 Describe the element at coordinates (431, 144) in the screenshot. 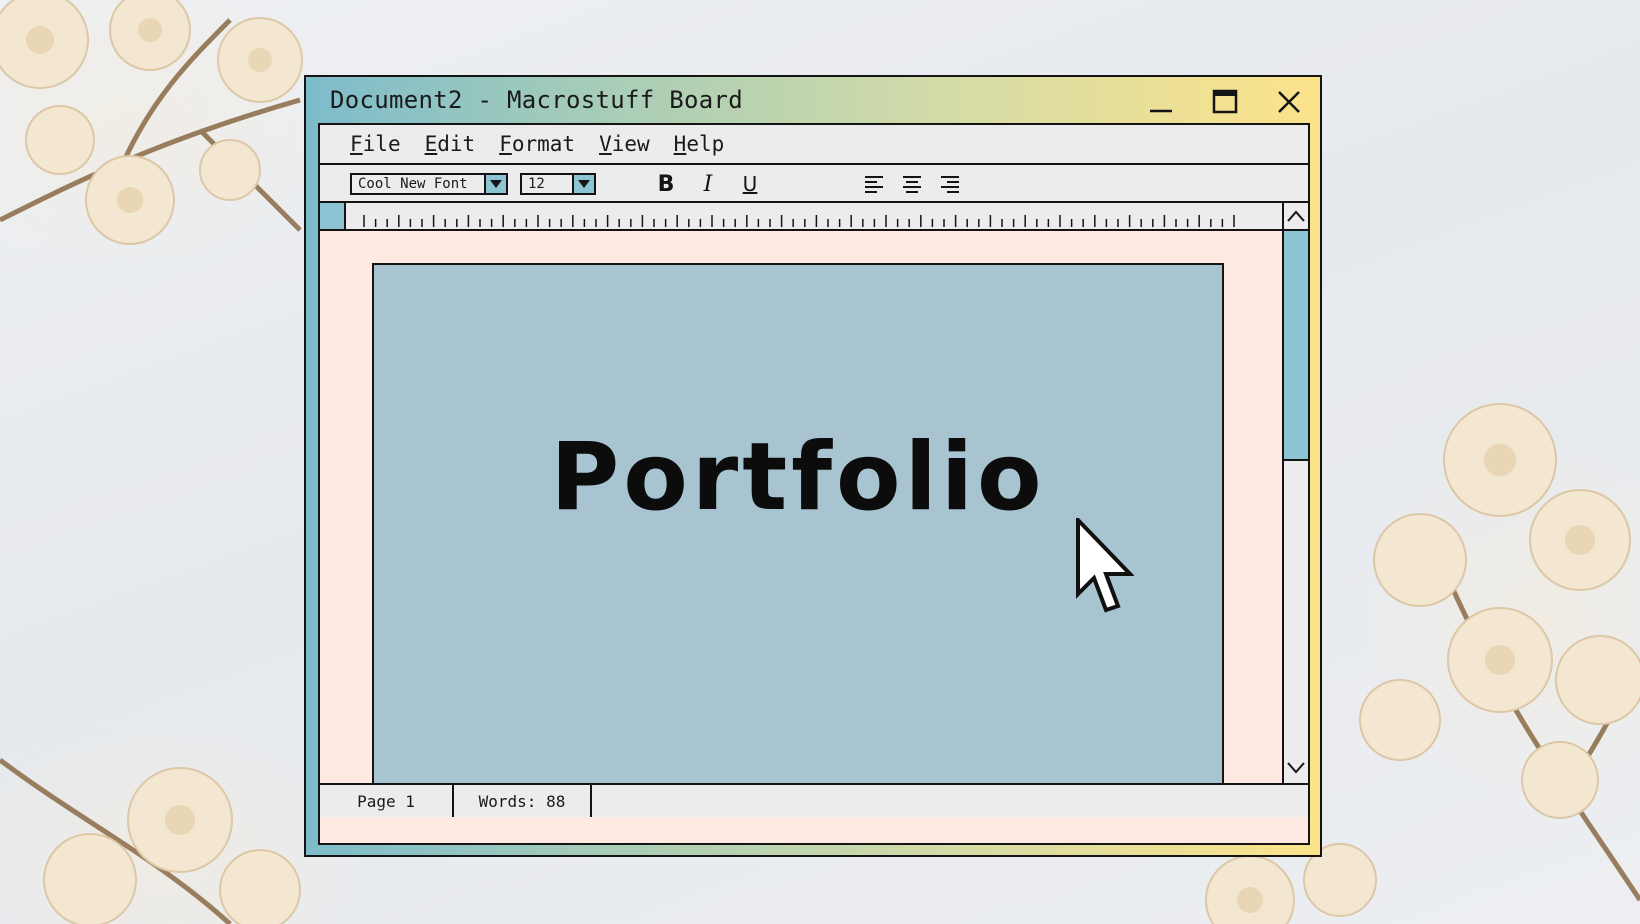

I see `menu-edit-mnemonic: E` at that location.